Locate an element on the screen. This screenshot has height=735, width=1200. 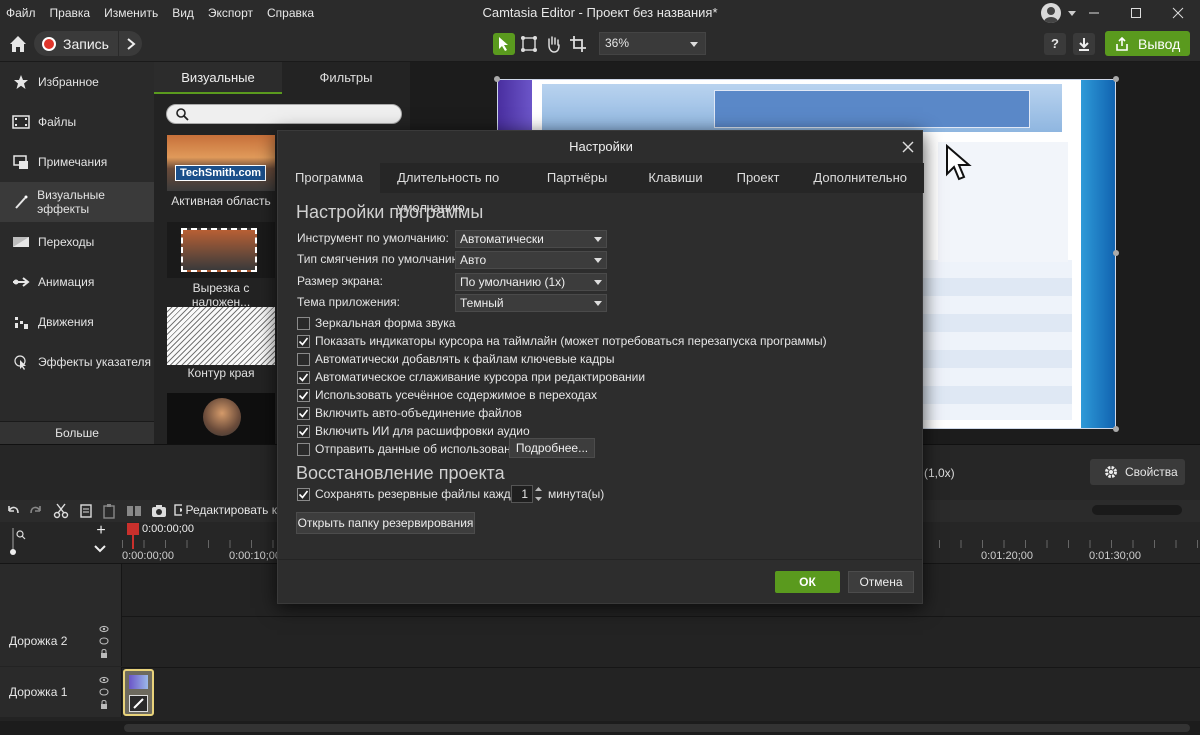
tab-filters: Фильтры is located at coordinates (346, 78).